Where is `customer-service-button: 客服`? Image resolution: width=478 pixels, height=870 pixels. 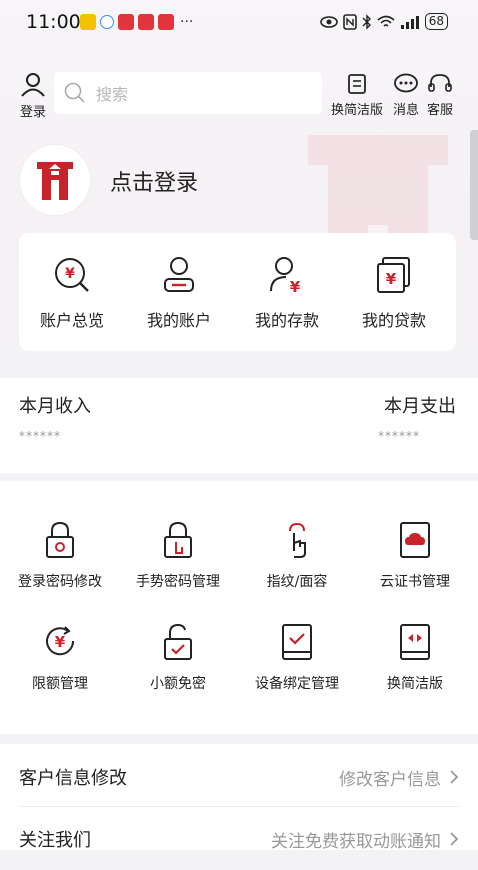 customer-service-button: 客服 is located at coordinates (440, 95).